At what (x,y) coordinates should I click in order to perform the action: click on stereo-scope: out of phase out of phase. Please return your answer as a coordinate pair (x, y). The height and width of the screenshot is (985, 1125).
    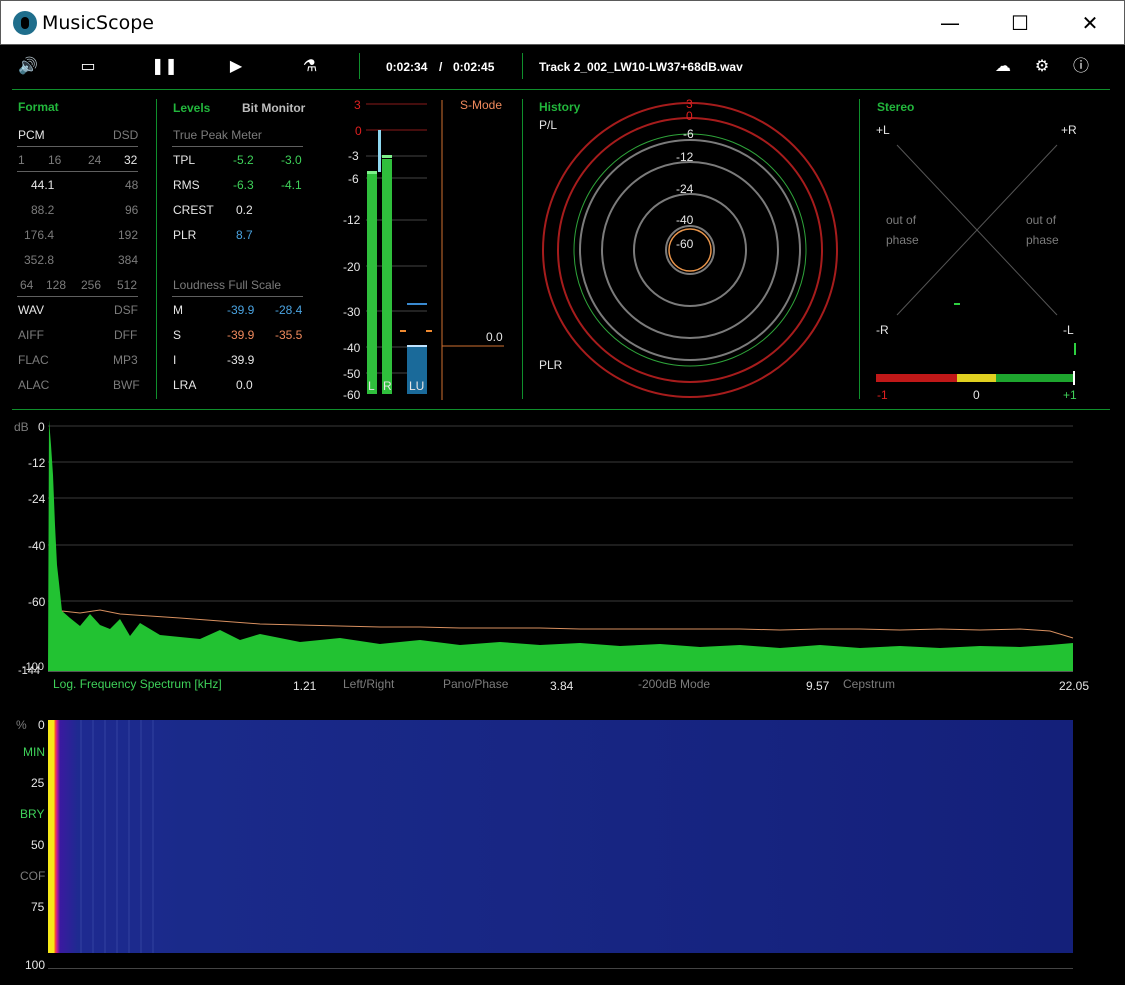
    Looking at the image, I should click on (977, 248).